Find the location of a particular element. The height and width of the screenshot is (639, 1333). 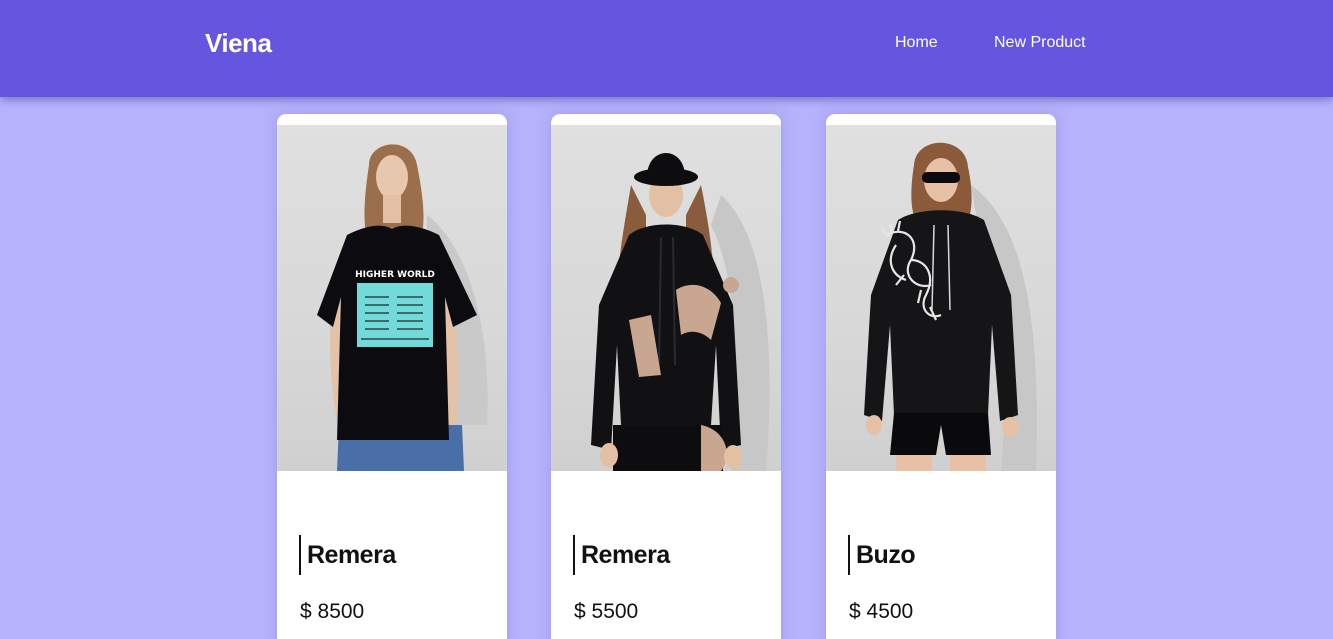

product-title: Buzo is located at coordinates (886, 555).